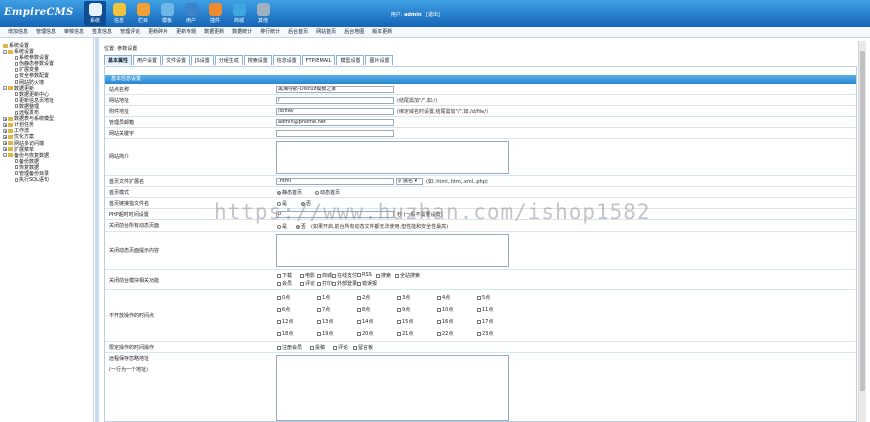 This screenshot has width=870, height=422. What do you see at coordinates (383, 275) in the screenshot?
I see `close-mod-checkbox: 搜索` at bounding box center [383, 275].